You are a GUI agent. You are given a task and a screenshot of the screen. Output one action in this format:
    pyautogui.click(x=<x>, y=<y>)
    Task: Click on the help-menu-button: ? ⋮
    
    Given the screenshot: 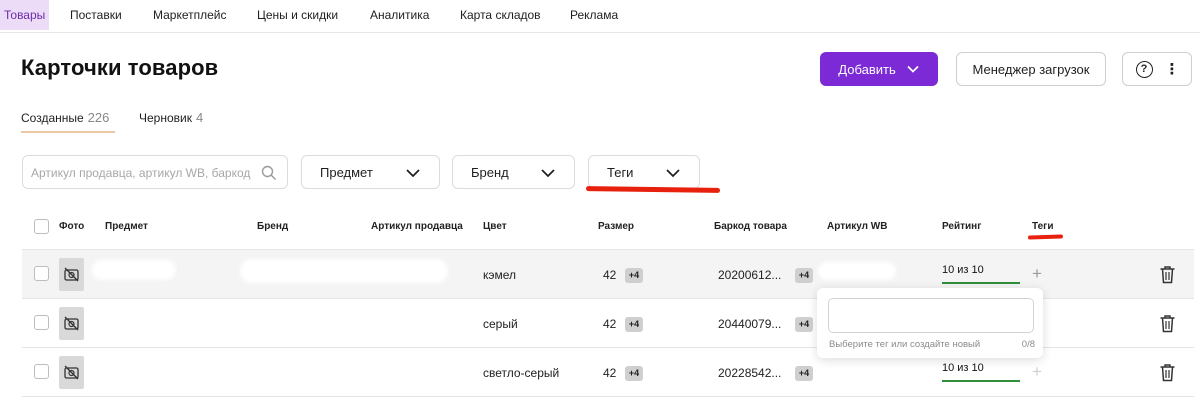 What is the action you would take?
    pyautogui.click(x=1157, y=69)
    